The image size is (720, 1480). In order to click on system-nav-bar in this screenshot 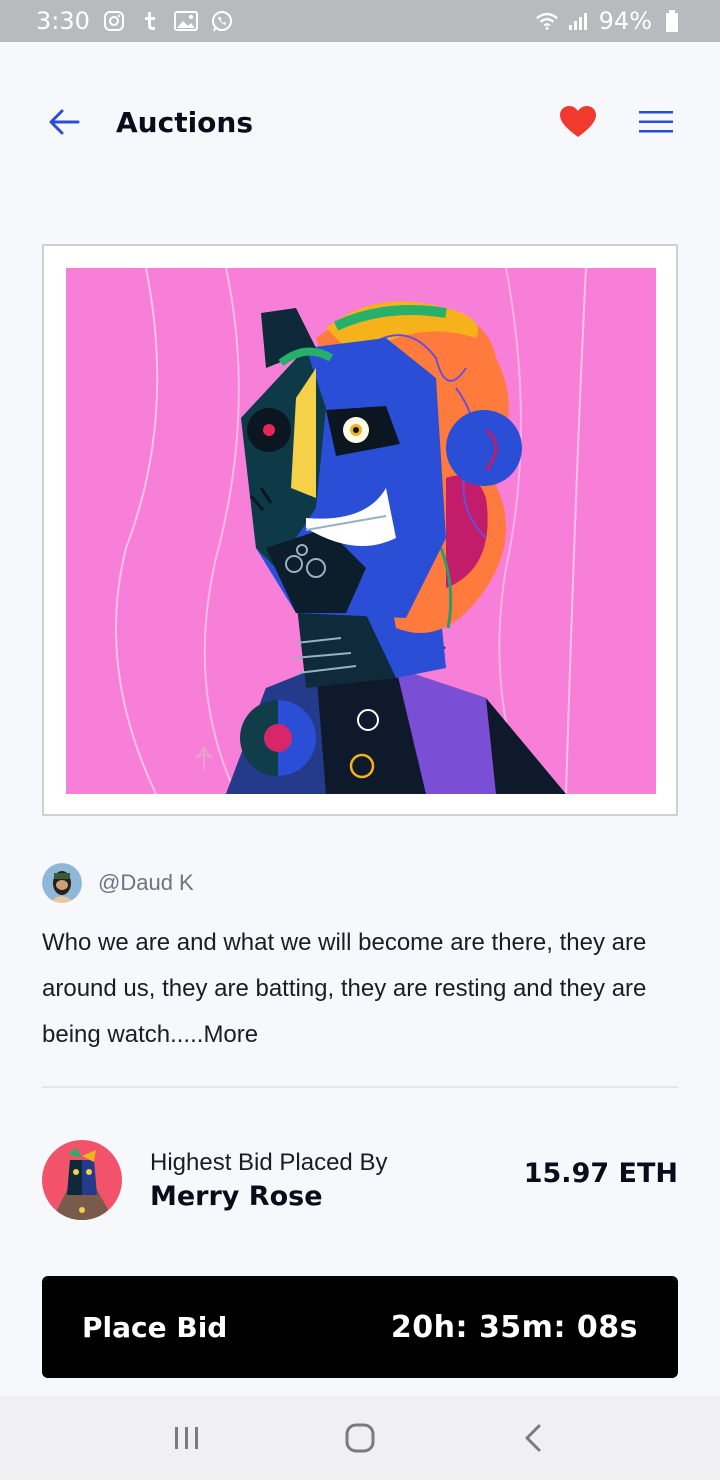, I will do `click(360, 1438)`.